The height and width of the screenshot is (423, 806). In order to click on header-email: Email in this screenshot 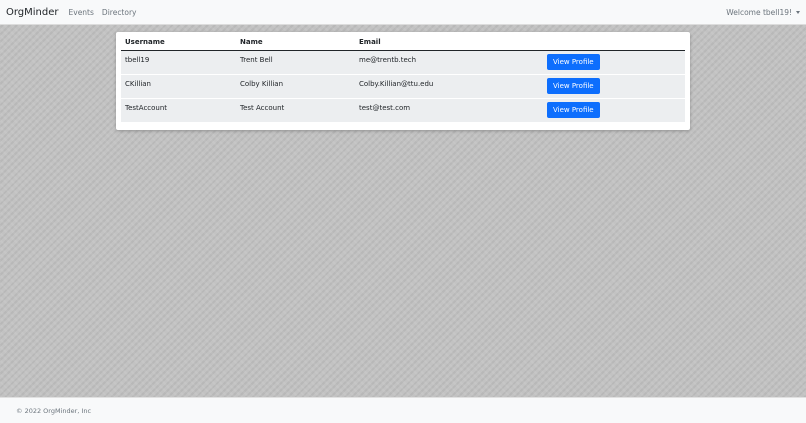, I will do `click(449, 43)`.